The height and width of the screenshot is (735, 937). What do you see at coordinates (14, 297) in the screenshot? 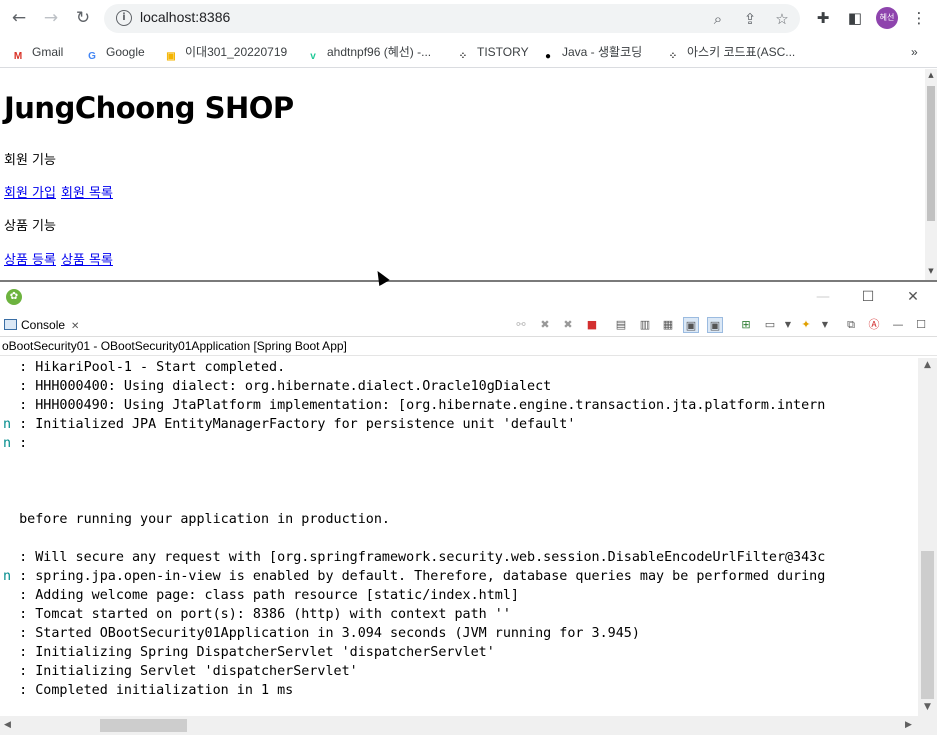
I see `spring-leaf-icon: ✿` at bounding box center [14, 297].